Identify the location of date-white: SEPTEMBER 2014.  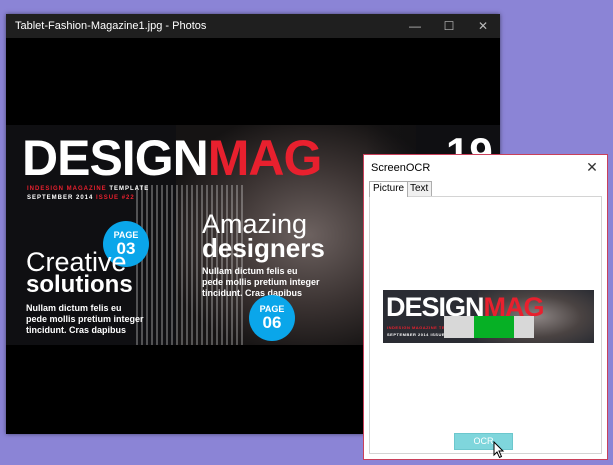
(62, 198).